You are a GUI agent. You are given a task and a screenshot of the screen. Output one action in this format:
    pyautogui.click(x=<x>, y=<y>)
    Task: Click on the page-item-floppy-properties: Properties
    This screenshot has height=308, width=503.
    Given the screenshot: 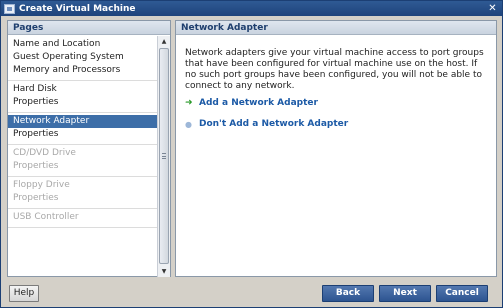 What is the action you would take?
    pyautogui.click(x=36, y=198)
    